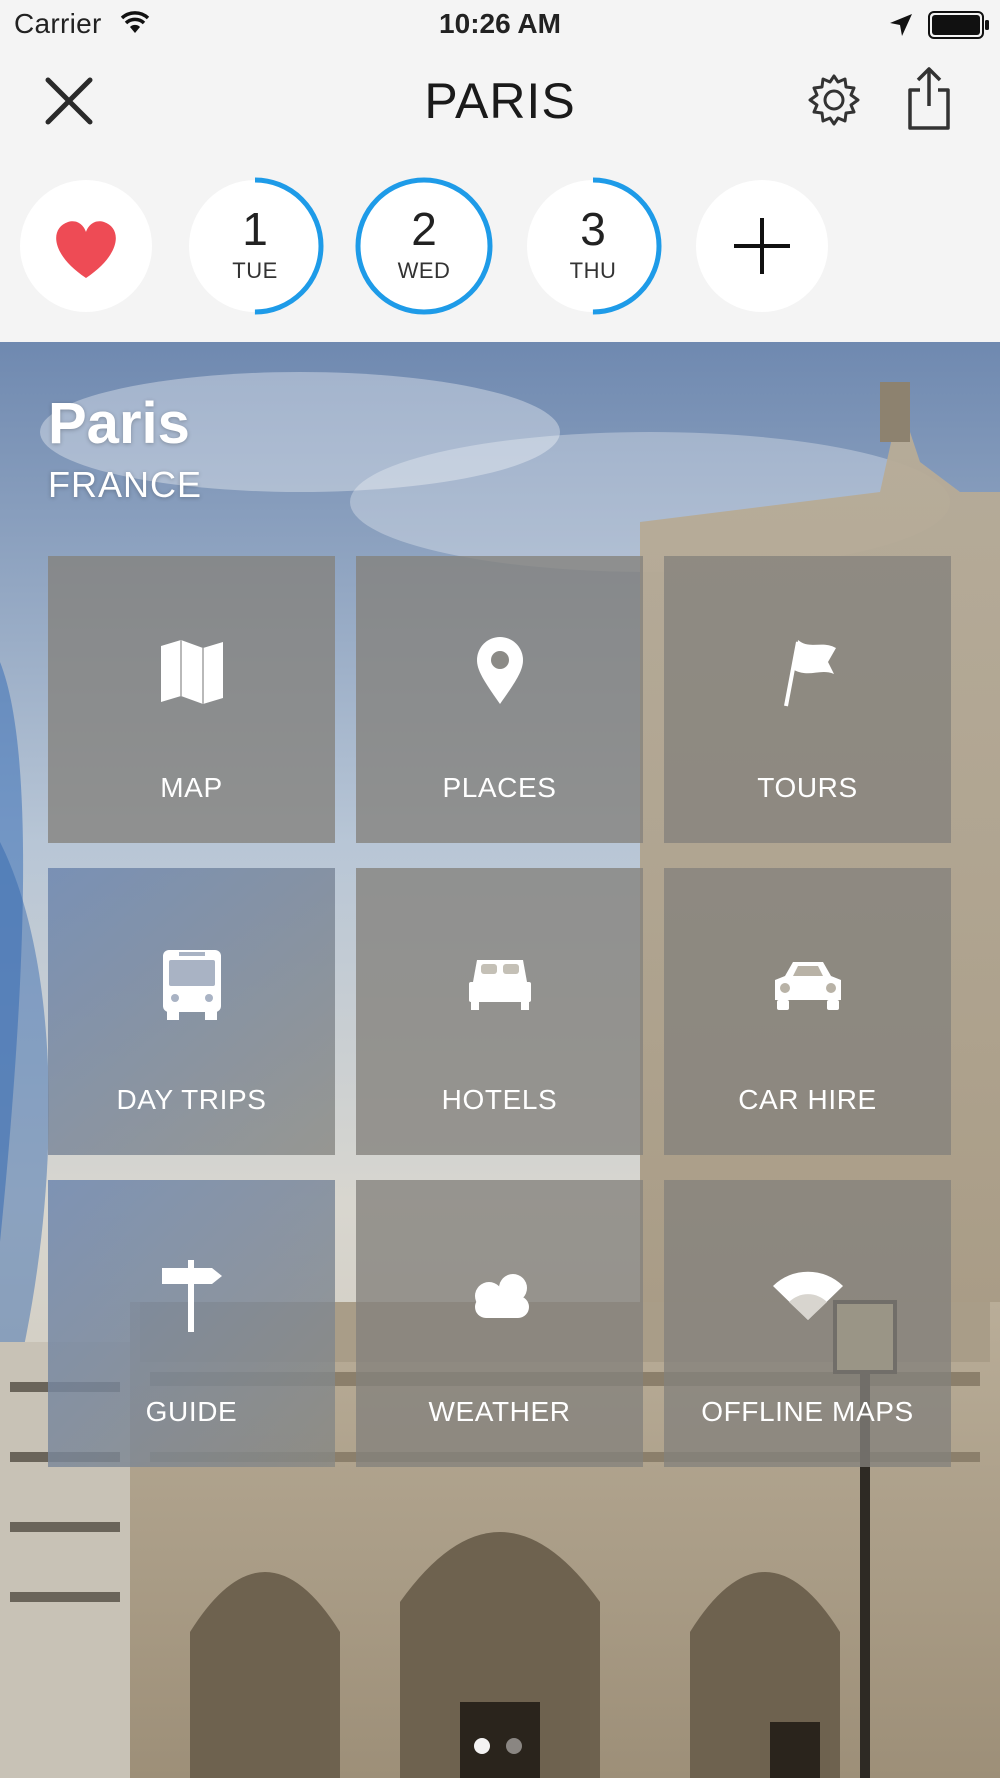  I want to click on cloud-icon, so click(501, 1296).